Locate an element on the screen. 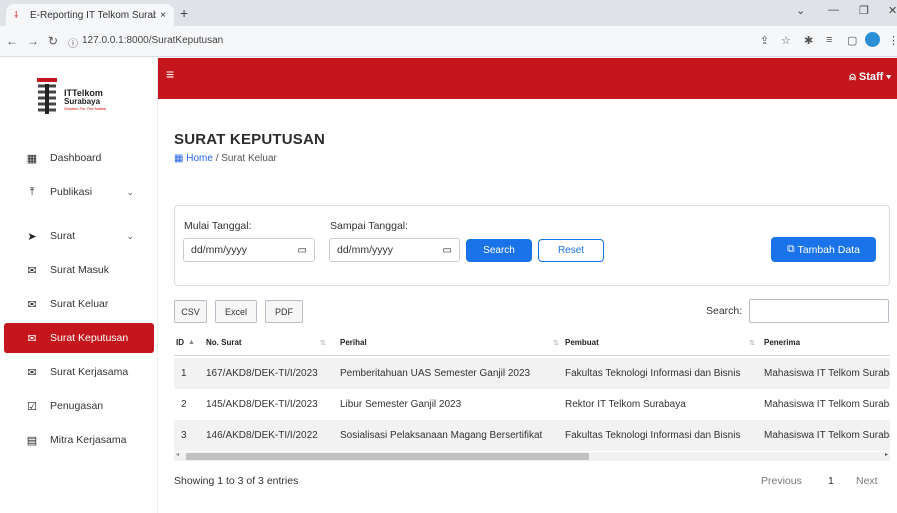 The height and width of the screenshot is (513, 897). extensions-icon: ✱ is located at coordinates (808, 40).